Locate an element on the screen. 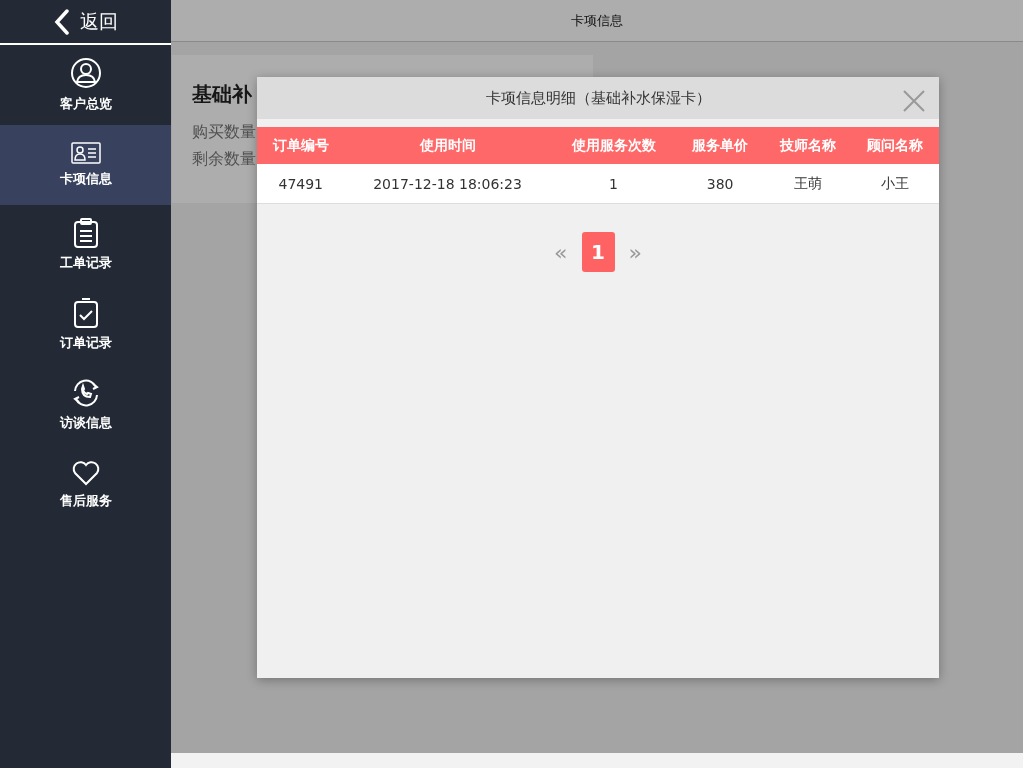  card-title: 基础补 is located at coordinates (222, 94).